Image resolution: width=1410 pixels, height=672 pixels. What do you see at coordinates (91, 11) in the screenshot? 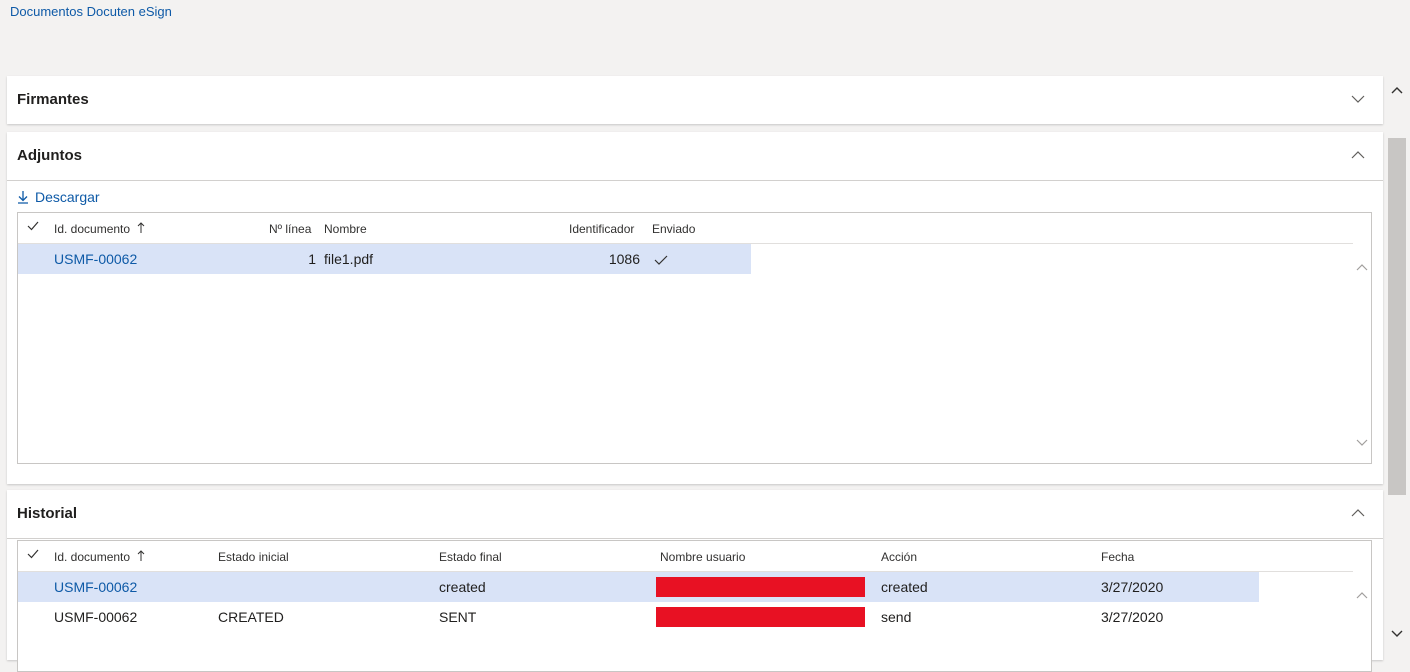
I see `breadcrumb: Documentos Docuten eSign` at bounding box center [91, 11].